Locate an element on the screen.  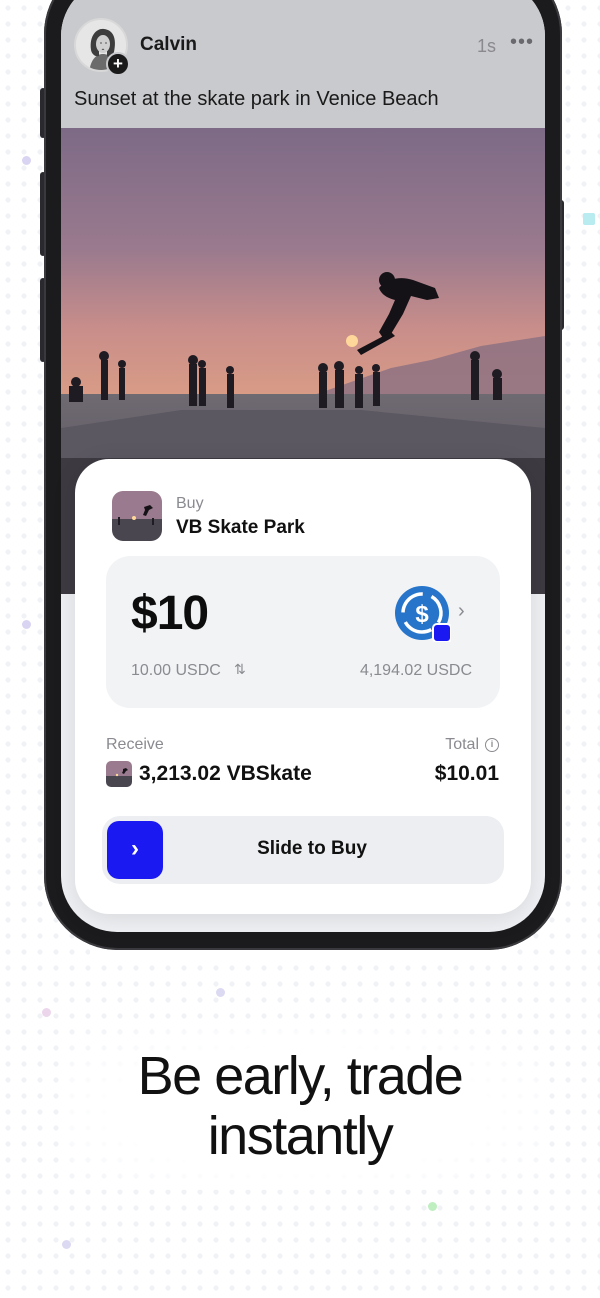
post-username: Calvin is located at coordinates (168, 45).